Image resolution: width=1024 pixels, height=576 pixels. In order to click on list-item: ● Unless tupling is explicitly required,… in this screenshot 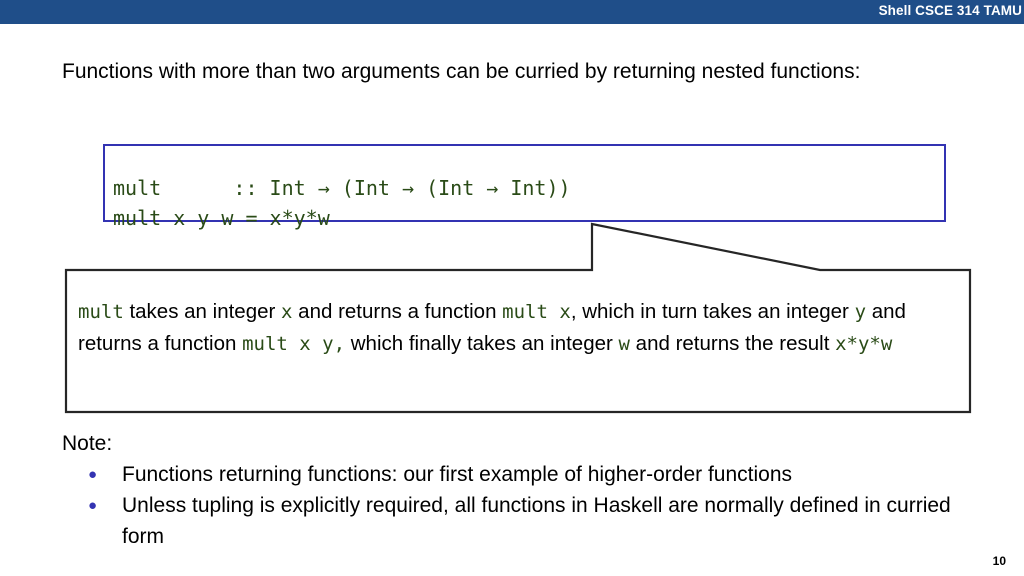, I will do `click(530, 521)`.